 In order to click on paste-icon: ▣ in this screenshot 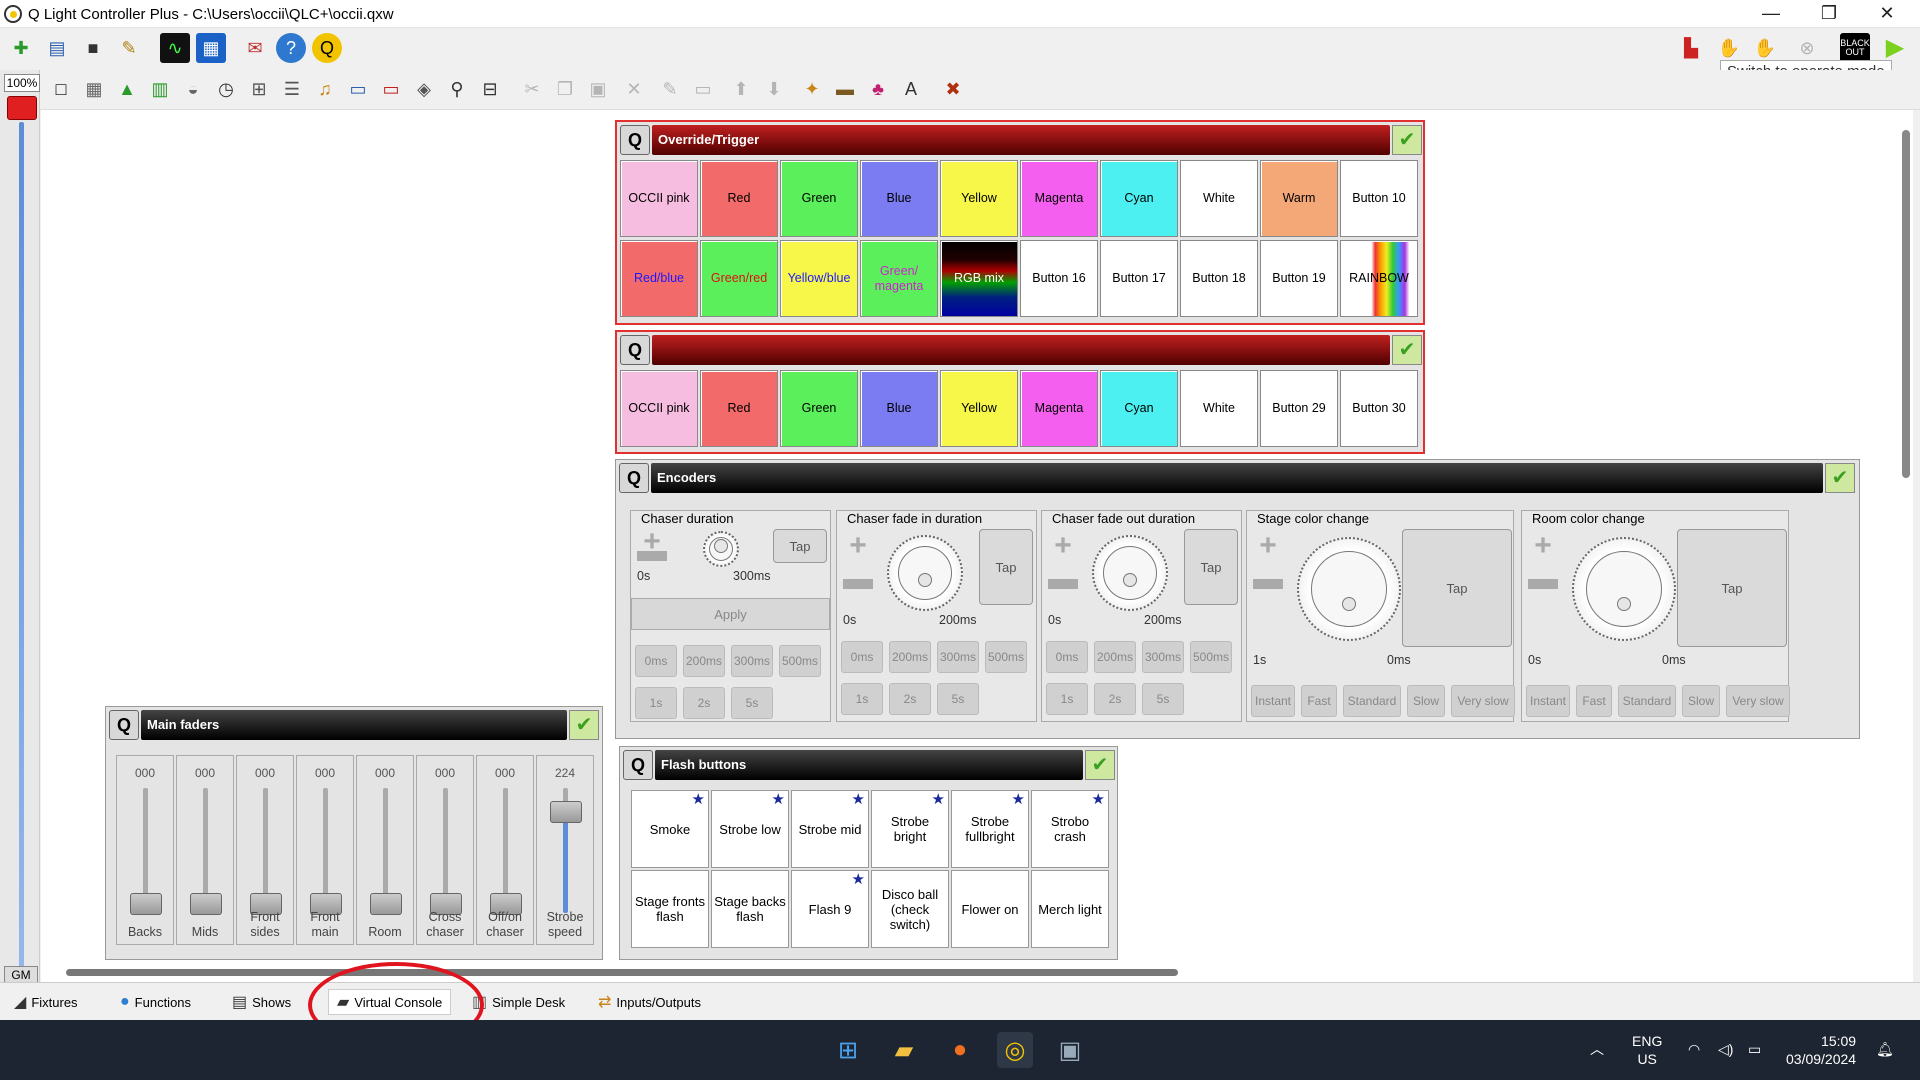, I will do `click(598, 89)`.